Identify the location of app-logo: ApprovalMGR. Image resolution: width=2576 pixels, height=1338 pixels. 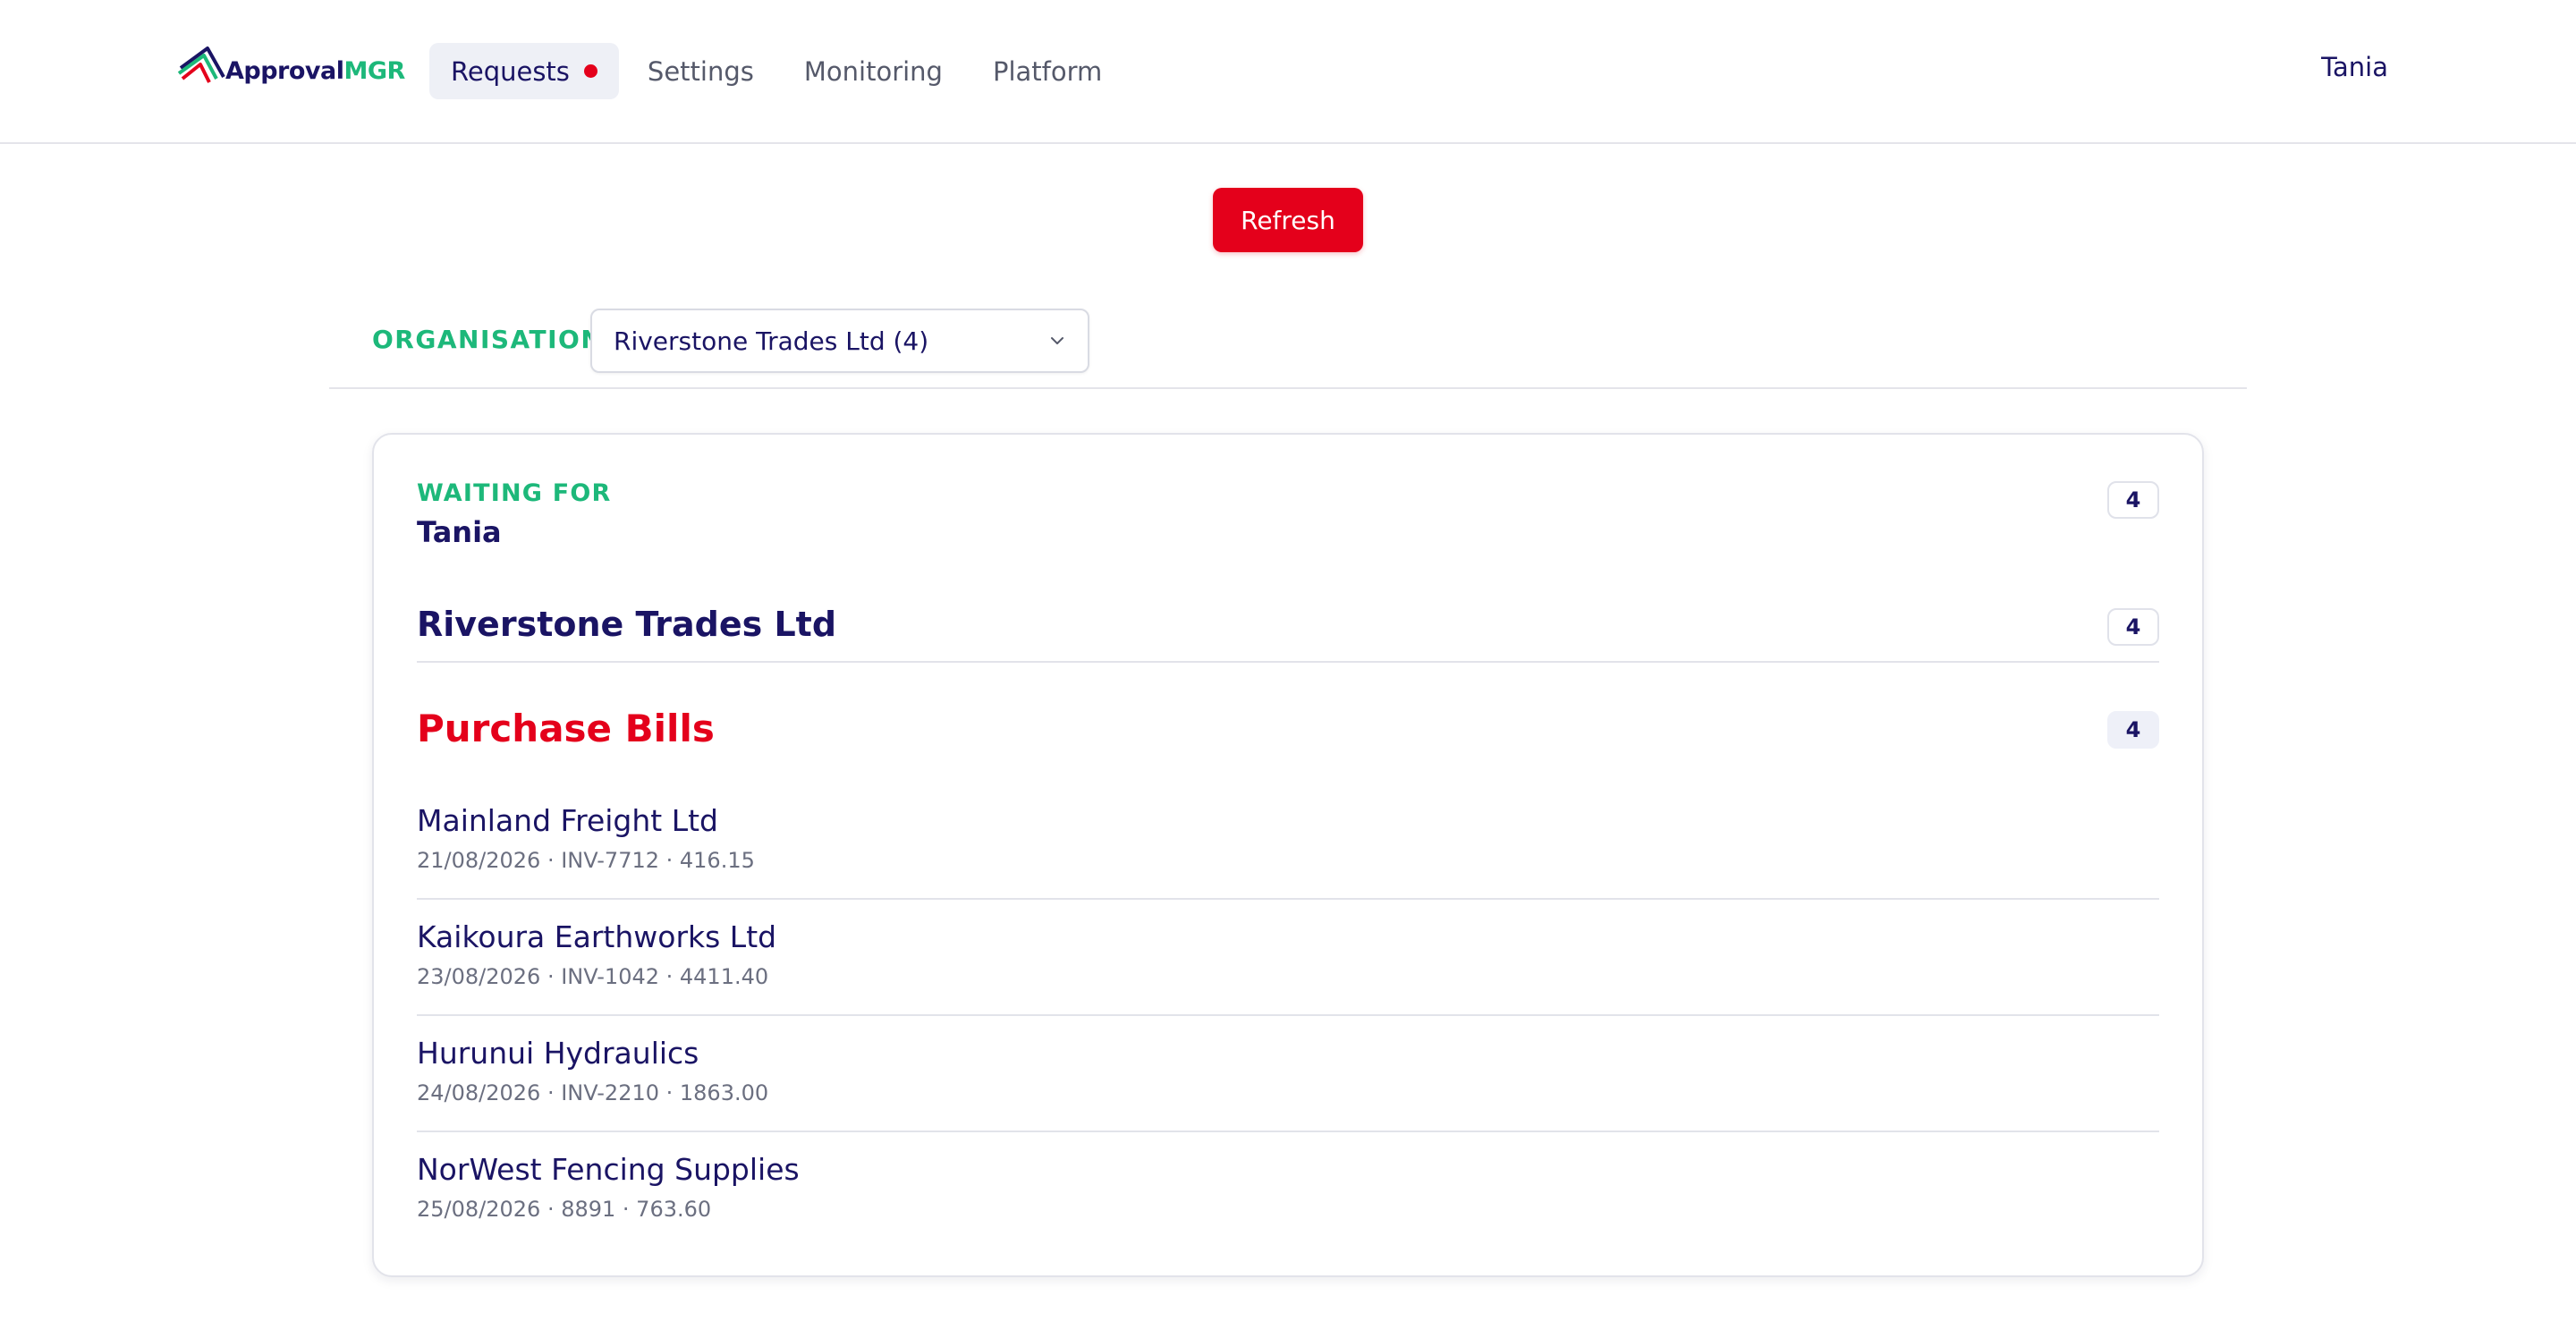
(291, 65).